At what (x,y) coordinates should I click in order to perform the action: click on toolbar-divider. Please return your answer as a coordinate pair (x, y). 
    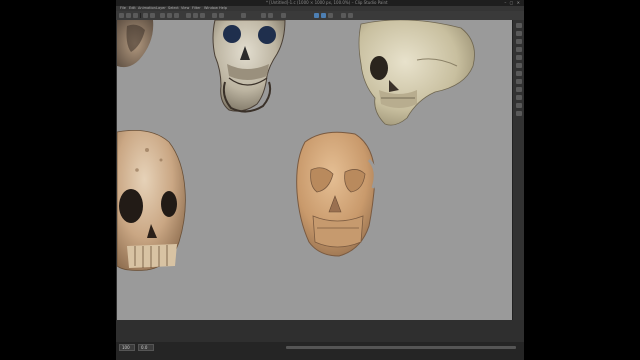
    Looking at the image, I should click on (140, 15).